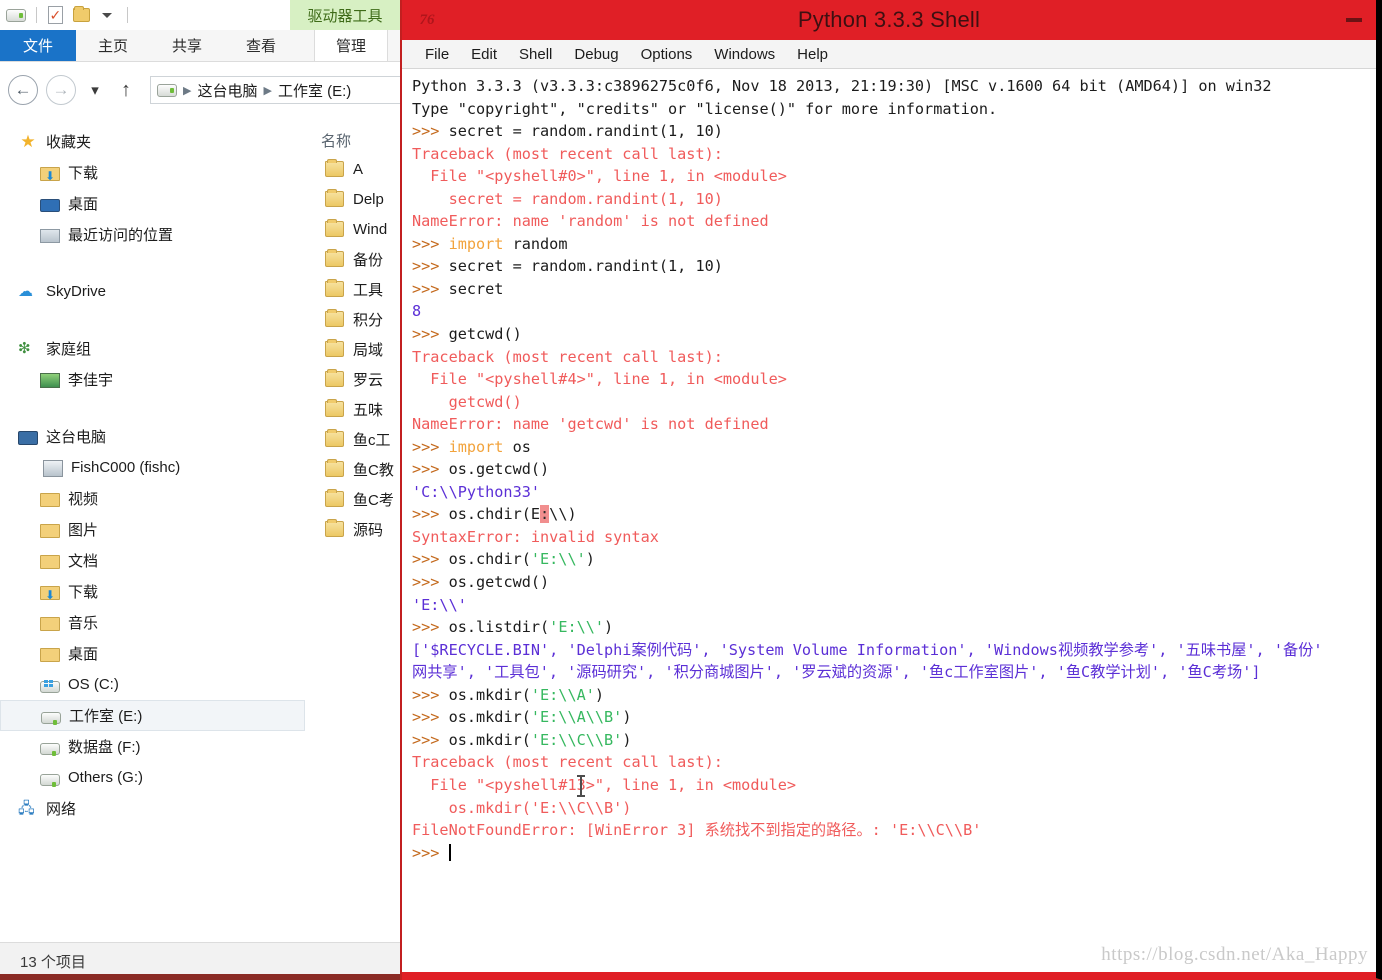 The width and height of the screenshot is (1382, 980). I want to click on tree-item-8: FishC000 (fishc), so click(152, 467).